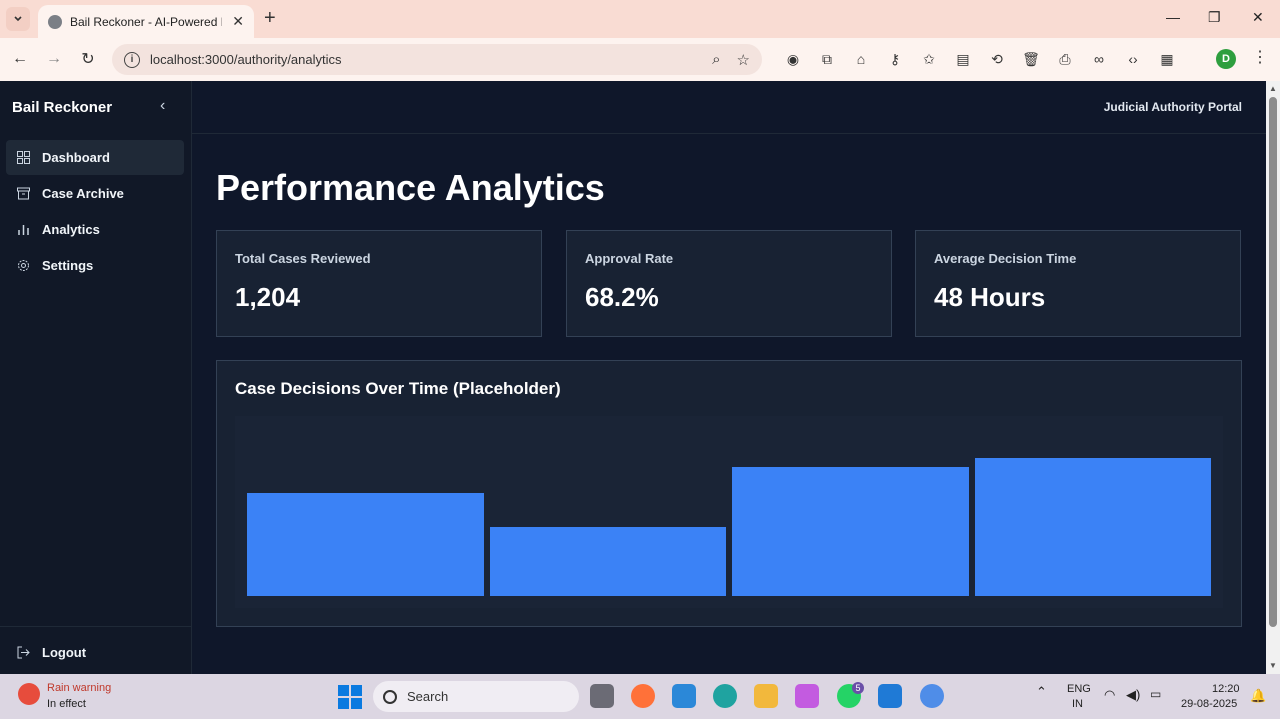  I want to click on stat-card-total-cases: Total Cases Reviewed 1,204, so click(379, 283).